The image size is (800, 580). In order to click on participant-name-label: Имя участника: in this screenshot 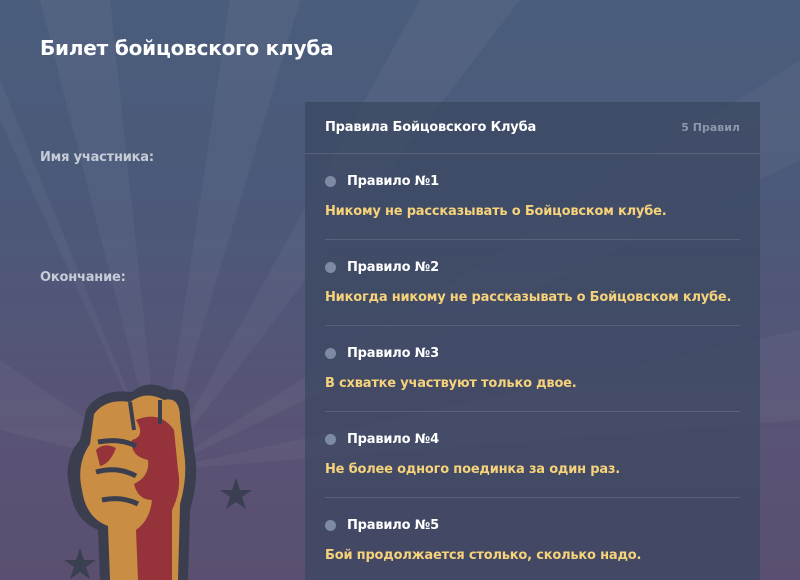, I will do `click(97, 157)`.